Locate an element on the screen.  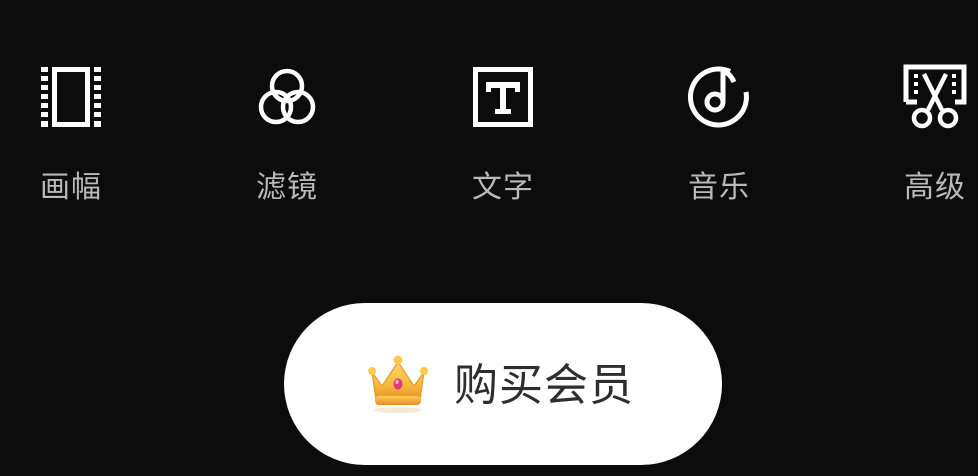
filter-icon is located at coordinates (287, 96).